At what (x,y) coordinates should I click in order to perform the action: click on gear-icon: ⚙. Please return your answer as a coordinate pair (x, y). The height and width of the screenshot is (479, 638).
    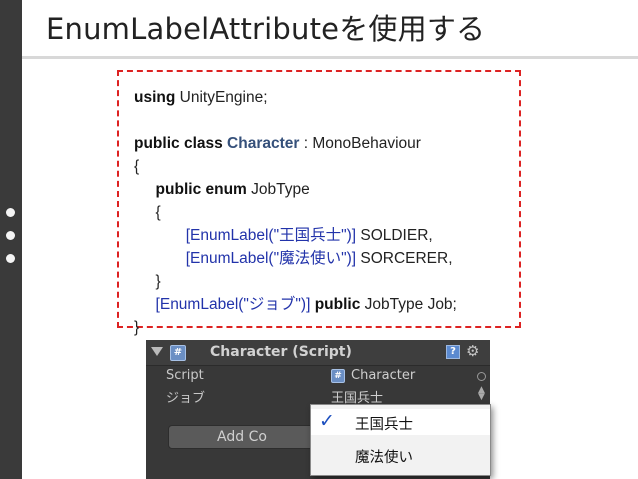
    Looking at the image, I should click on (472, 351).